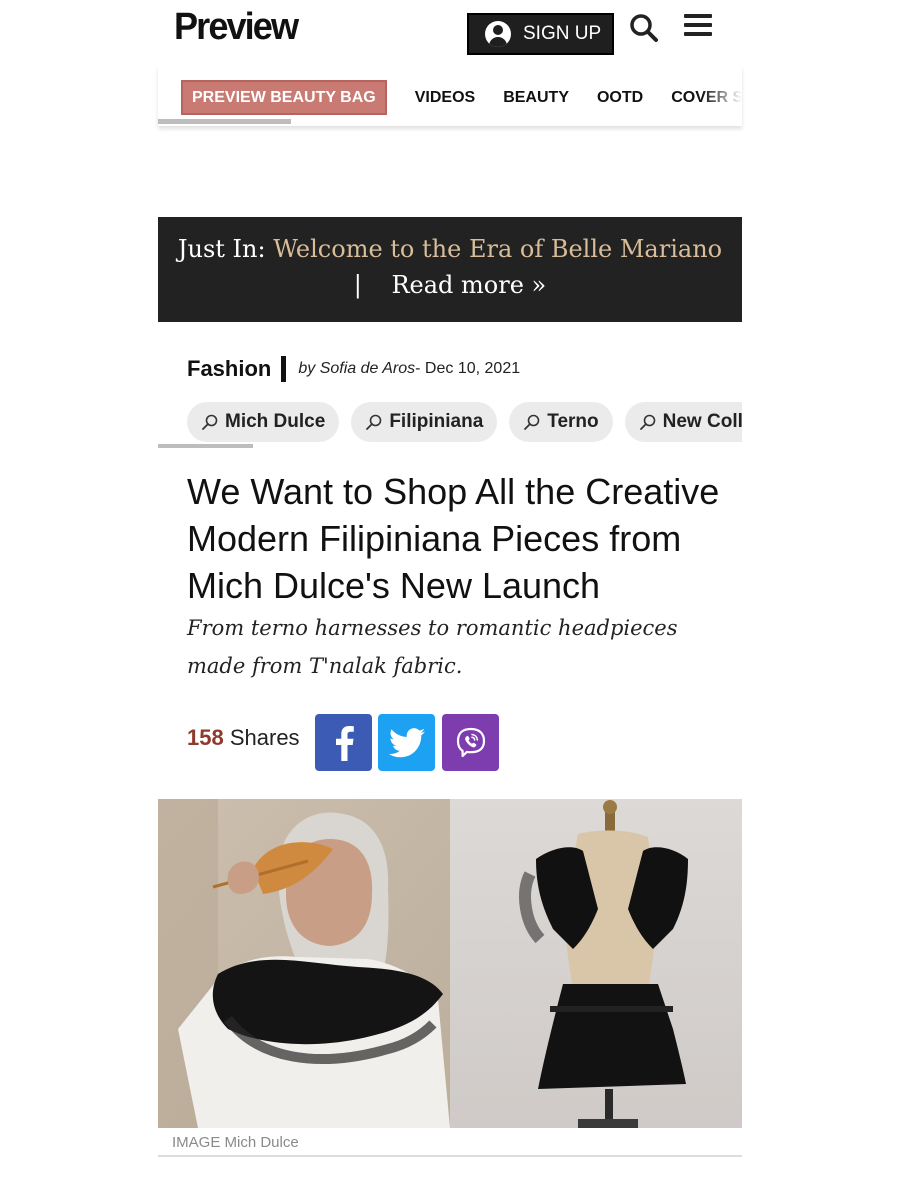 This screenshot has width=900, height=1200. I want to click on article-byline: Fashion by Sofia de Aros - Dec 10, 2021, so click(353, 369).